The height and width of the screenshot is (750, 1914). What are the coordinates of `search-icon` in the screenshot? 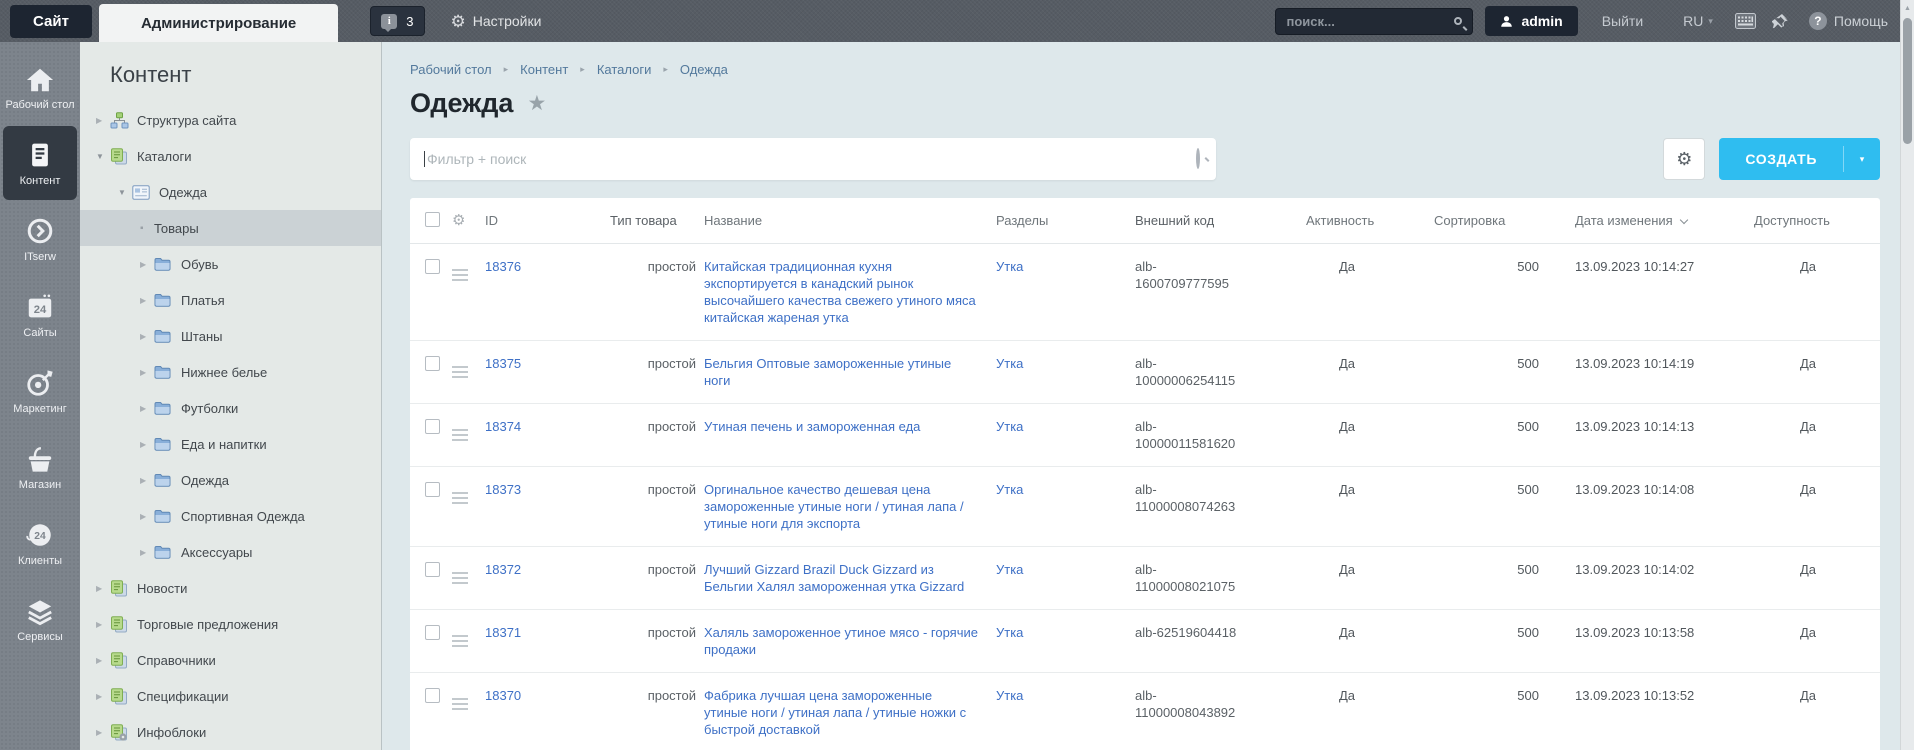 It's located at (1458, 21).